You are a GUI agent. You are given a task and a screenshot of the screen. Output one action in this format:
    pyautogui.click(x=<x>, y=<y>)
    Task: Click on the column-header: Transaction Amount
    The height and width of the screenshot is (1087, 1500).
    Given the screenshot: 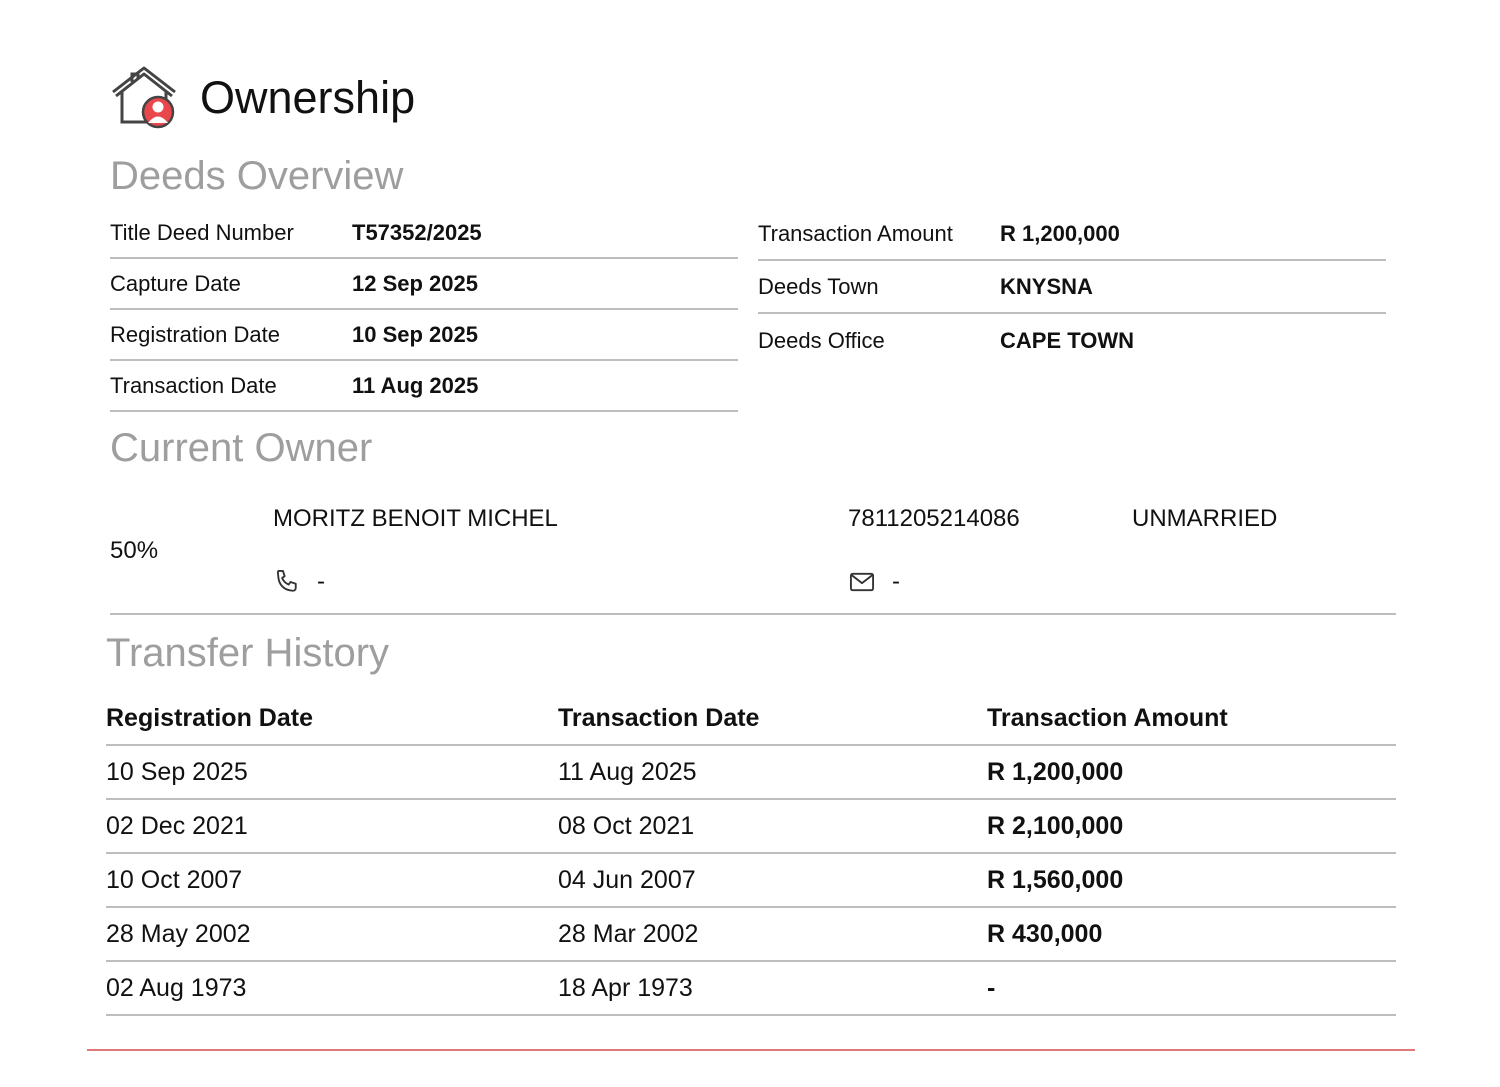 What is the action you would take?
    pyautogui.click(x=1191, y=719)
    